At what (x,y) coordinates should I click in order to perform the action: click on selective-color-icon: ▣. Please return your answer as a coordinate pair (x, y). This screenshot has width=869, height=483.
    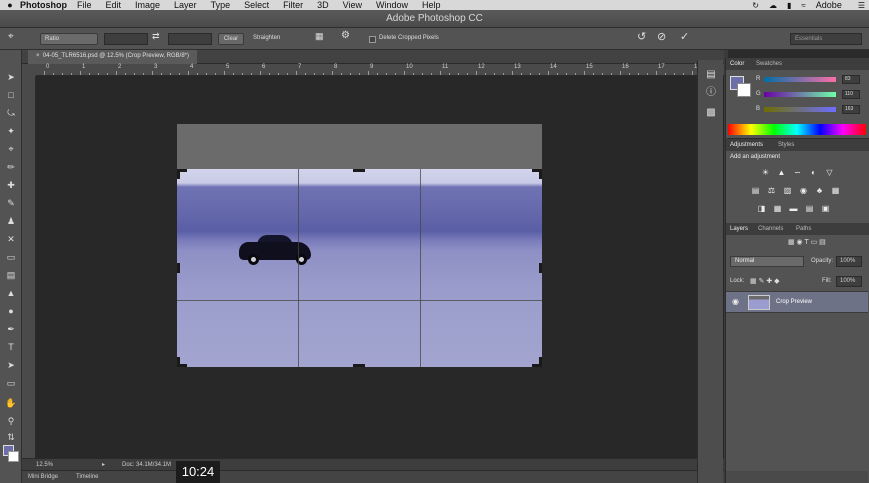
    Looking at the image, I should click on (825, 208).